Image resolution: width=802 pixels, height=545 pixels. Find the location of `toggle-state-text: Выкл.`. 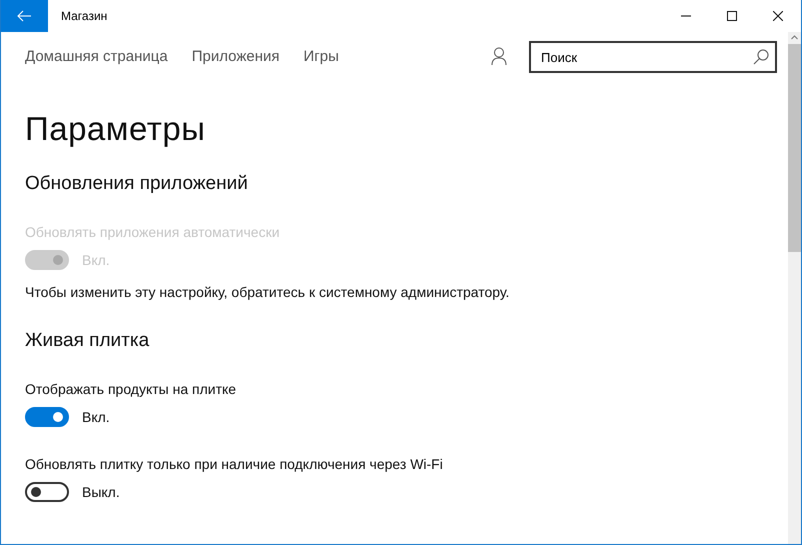

toggle-state-text: Выкл. is located at coordinates (101, 492).